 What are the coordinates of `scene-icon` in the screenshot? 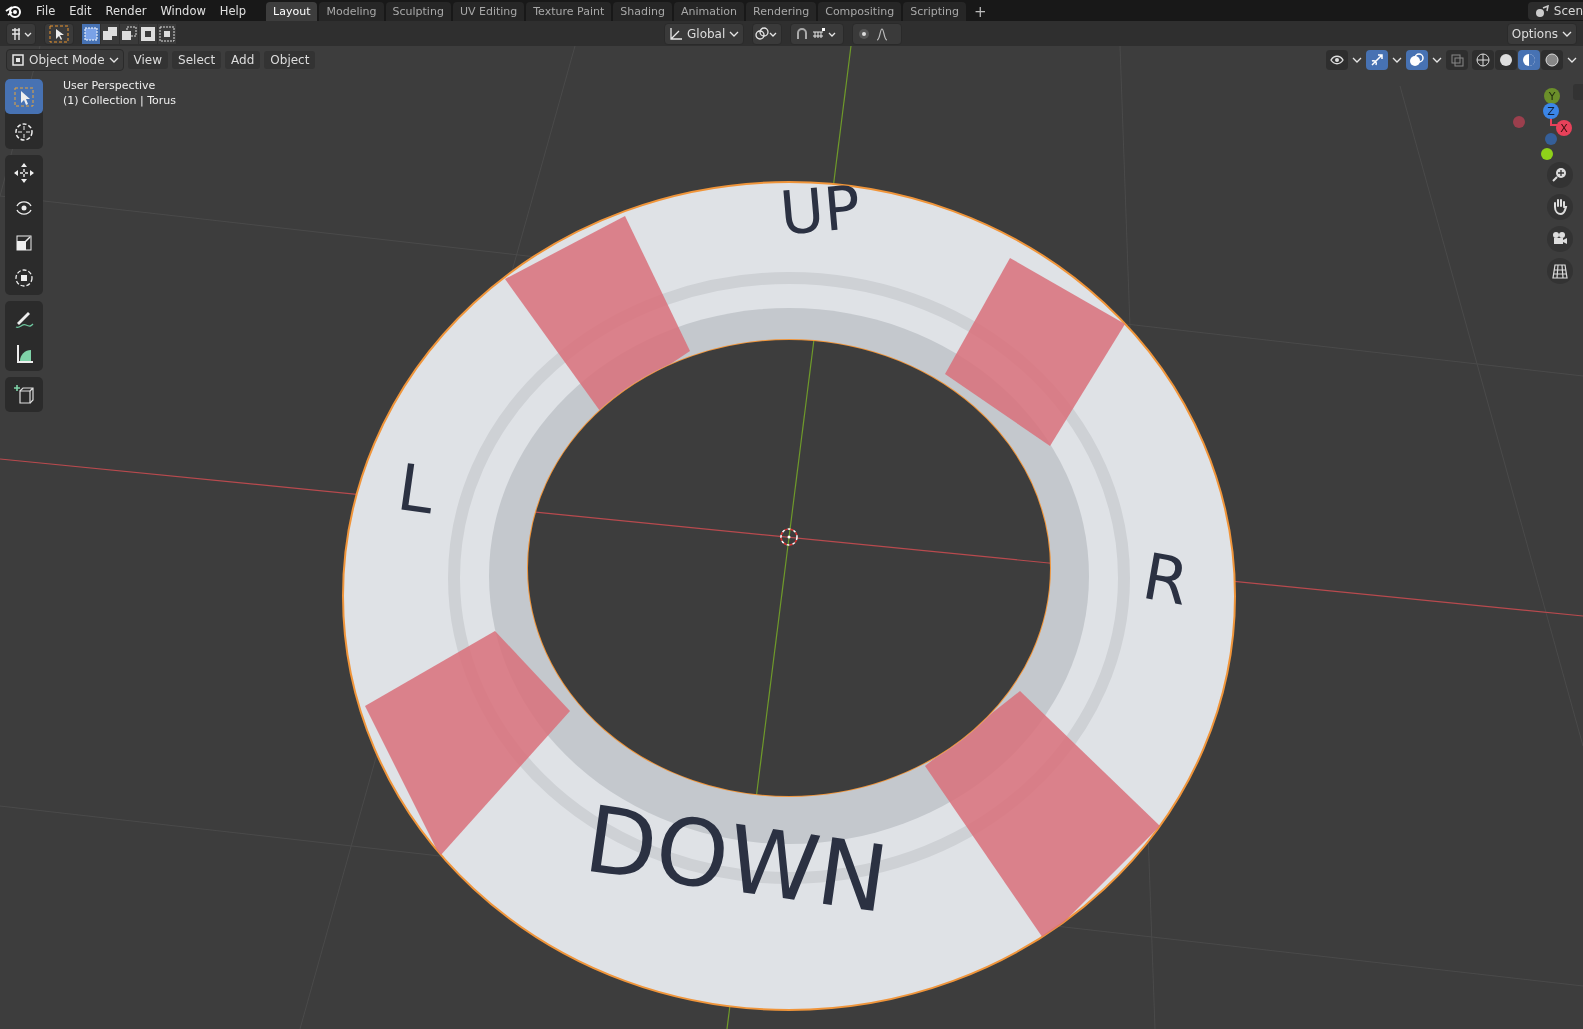 It's located at (1541, 11).